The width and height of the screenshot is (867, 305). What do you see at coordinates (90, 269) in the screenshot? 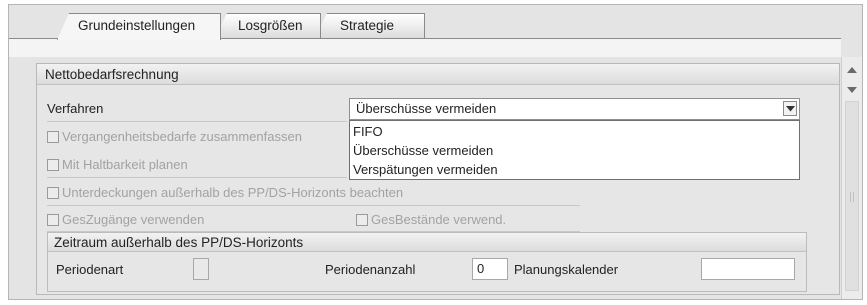
I see `periodenart-label: Periodenart` at bounding box center [90, 269].